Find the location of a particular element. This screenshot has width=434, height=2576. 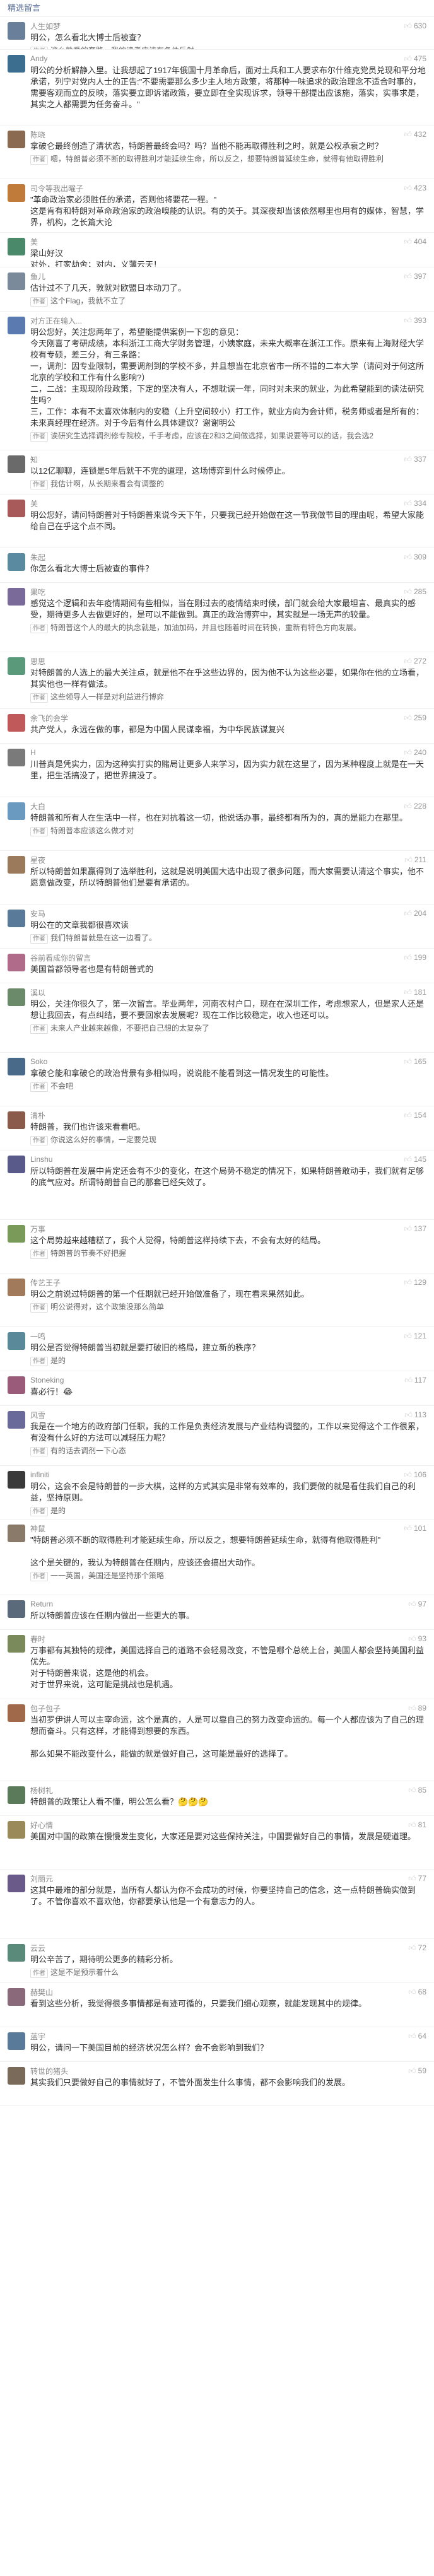

like-button: 👍︎ 137 is located at coordinates (415, 1229).